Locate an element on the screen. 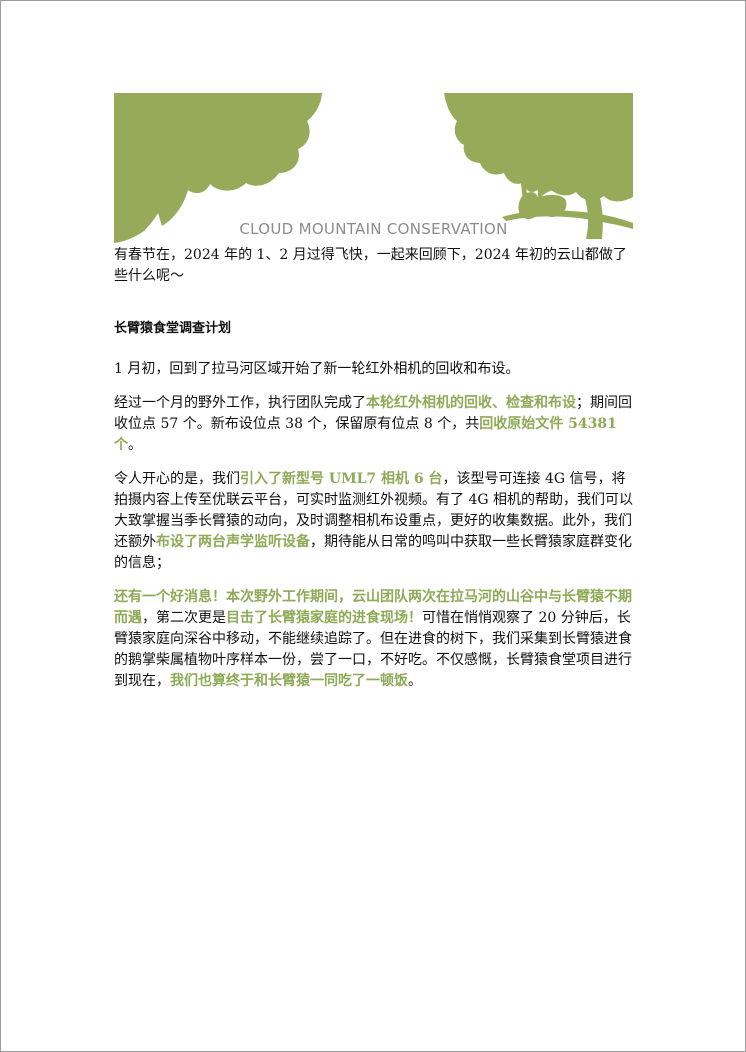  banner-image: CLOUD MOUNTAIN CONSERVATION is located at coordinates (373, 168).